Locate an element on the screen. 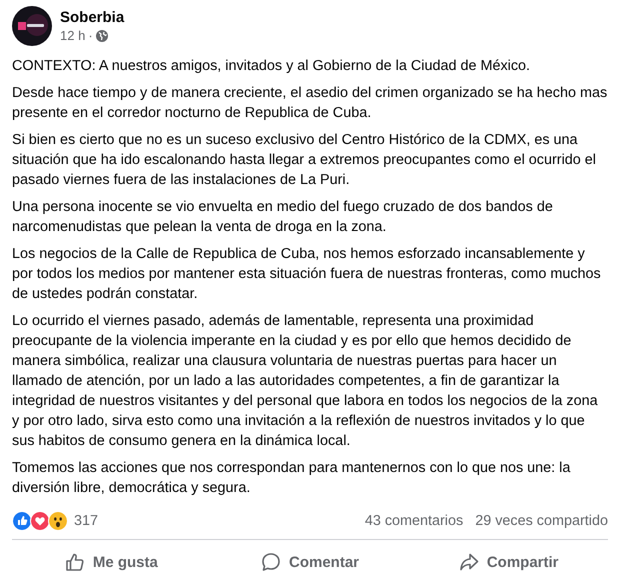 This screenshot has height=576, width=620. comment-count: 43 comentarios is located at coordinates (414, 521).